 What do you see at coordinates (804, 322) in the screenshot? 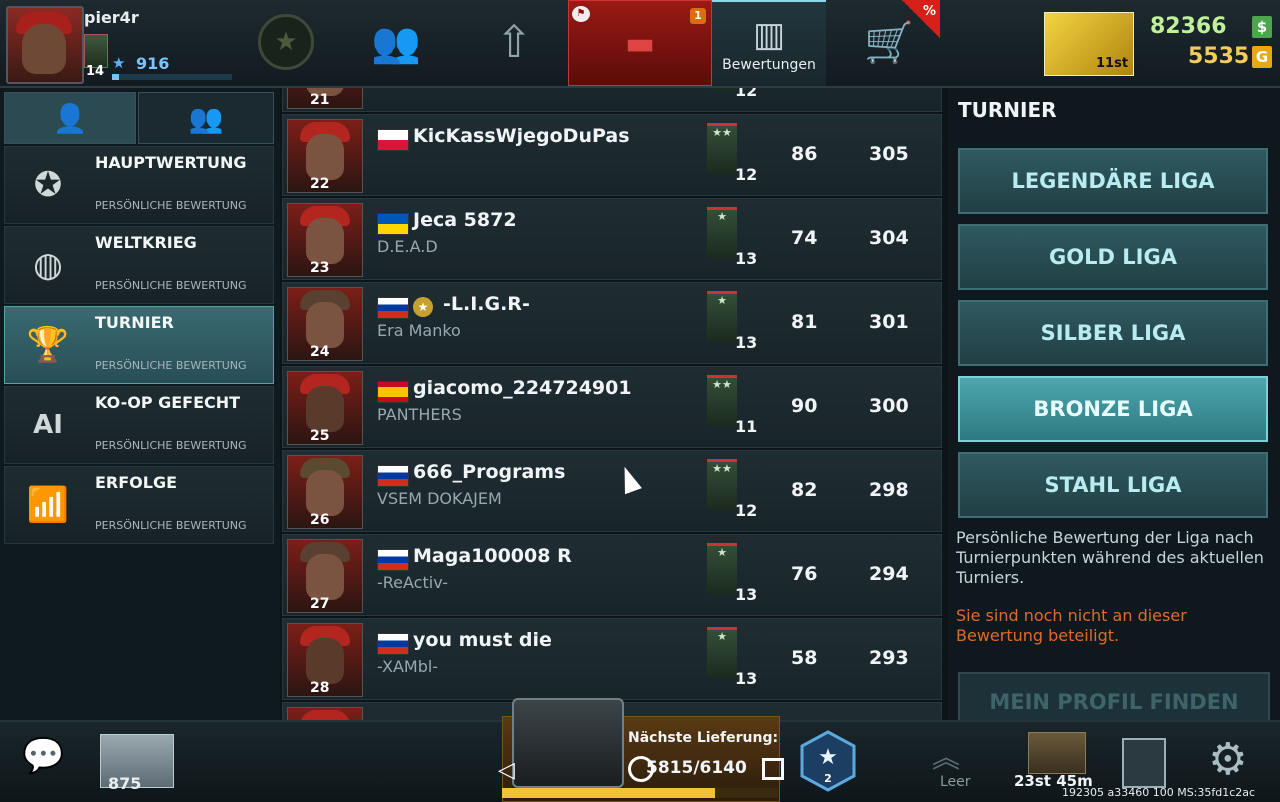
I see `row-value: 81` at bounding box center [804, 322].